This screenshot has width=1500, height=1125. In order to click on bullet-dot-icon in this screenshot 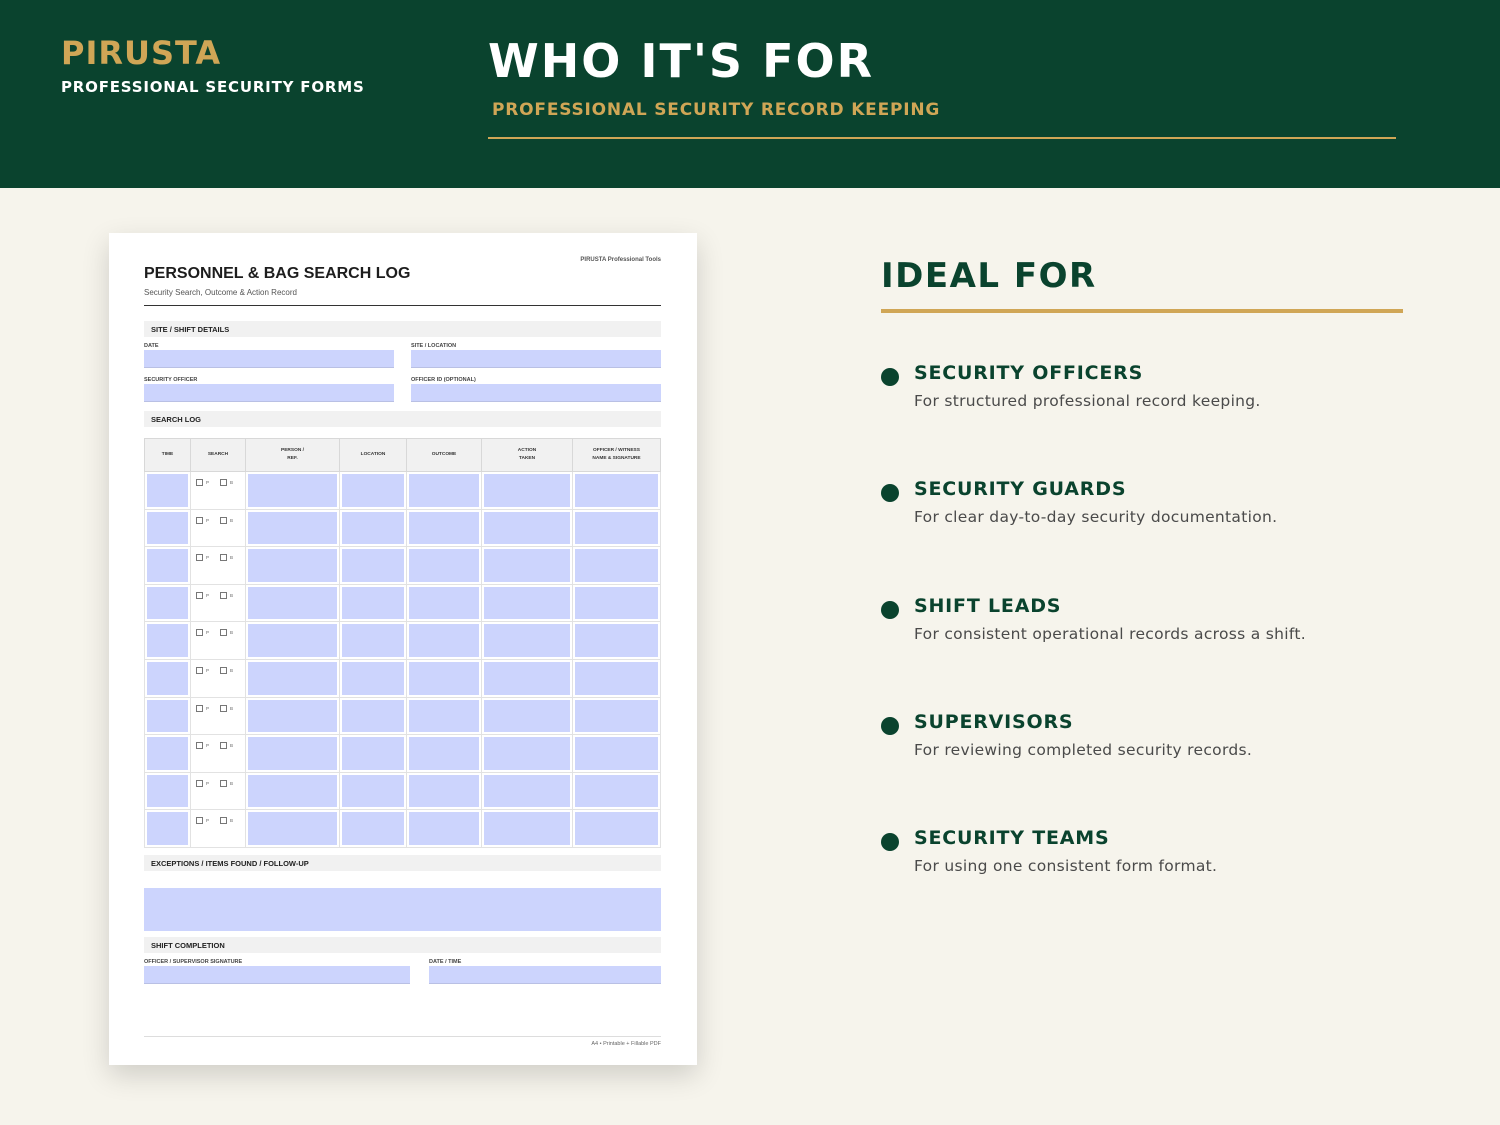, I will do `click(890, 377)`.